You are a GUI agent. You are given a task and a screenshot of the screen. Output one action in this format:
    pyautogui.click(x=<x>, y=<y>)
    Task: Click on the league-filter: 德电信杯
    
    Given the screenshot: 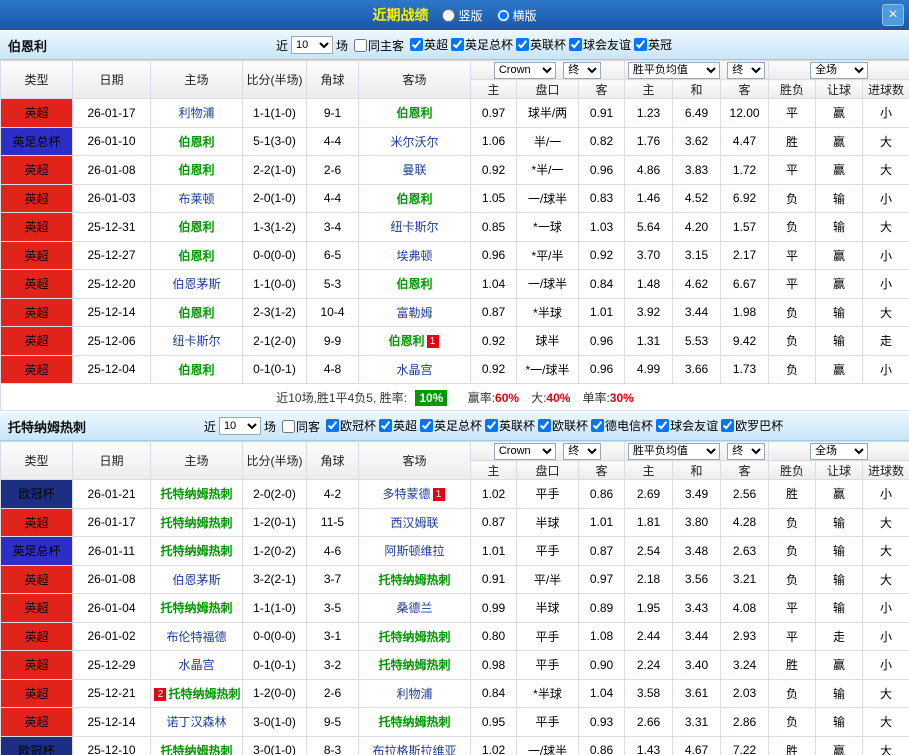 What is the action you would take?
    pyautogui.click(x=622, y=425)
    